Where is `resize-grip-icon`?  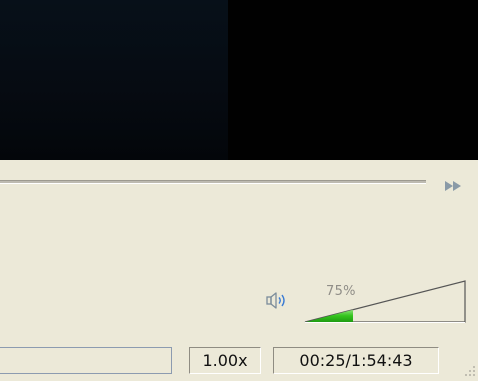 resize-grip-icon is located at coordinates (470, 371).